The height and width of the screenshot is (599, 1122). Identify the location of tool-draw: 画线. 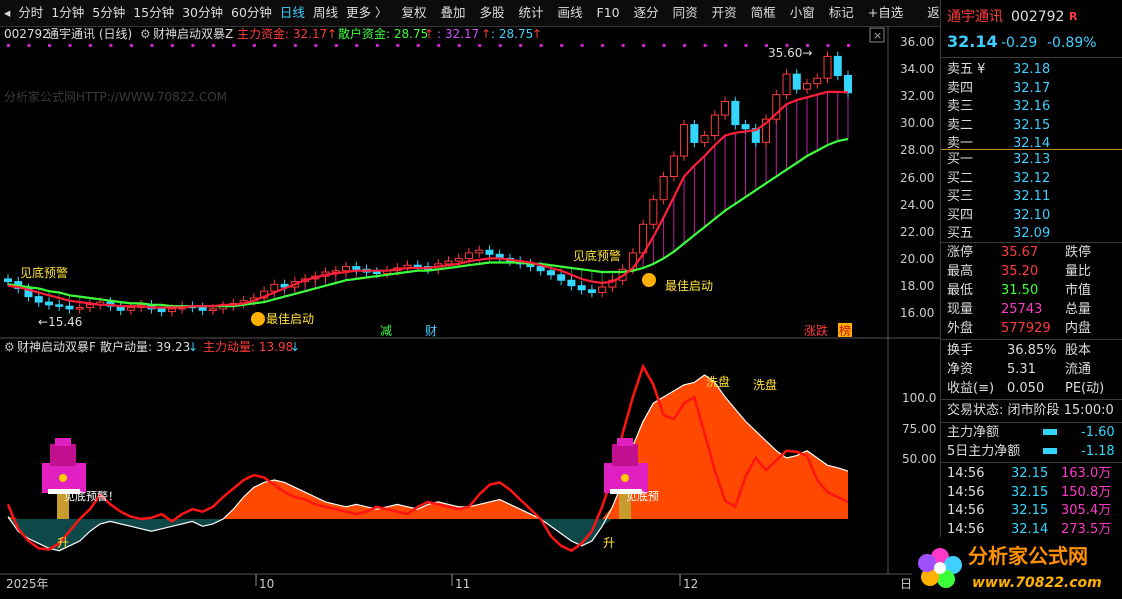
(570, 13).